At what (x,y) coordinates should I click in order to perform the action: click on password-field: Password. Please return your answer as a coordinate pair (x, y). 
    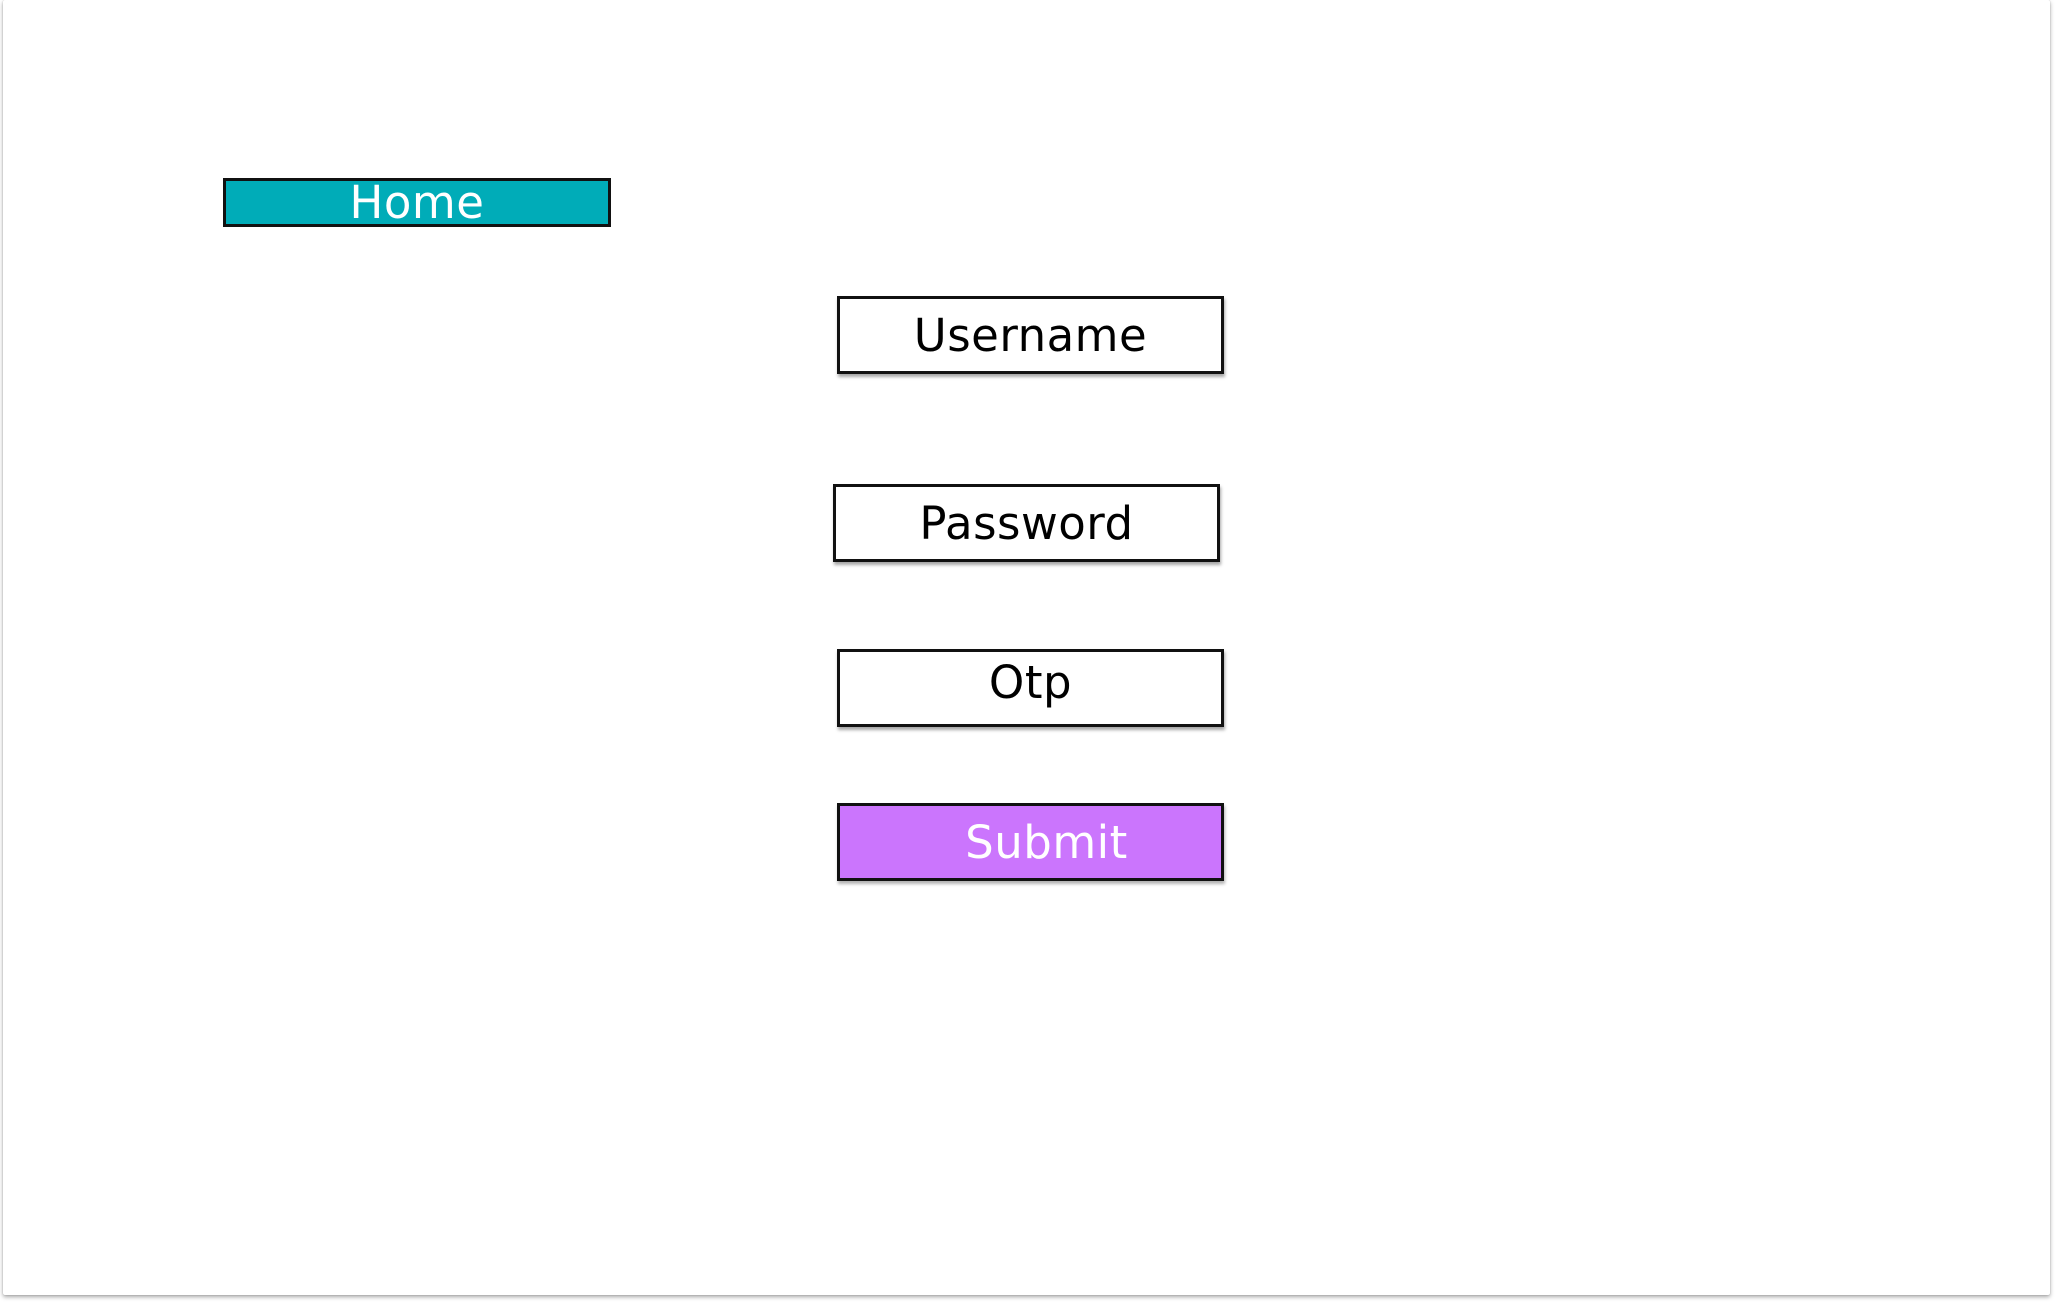
    Looking at the image, I should click on (1026, 523).